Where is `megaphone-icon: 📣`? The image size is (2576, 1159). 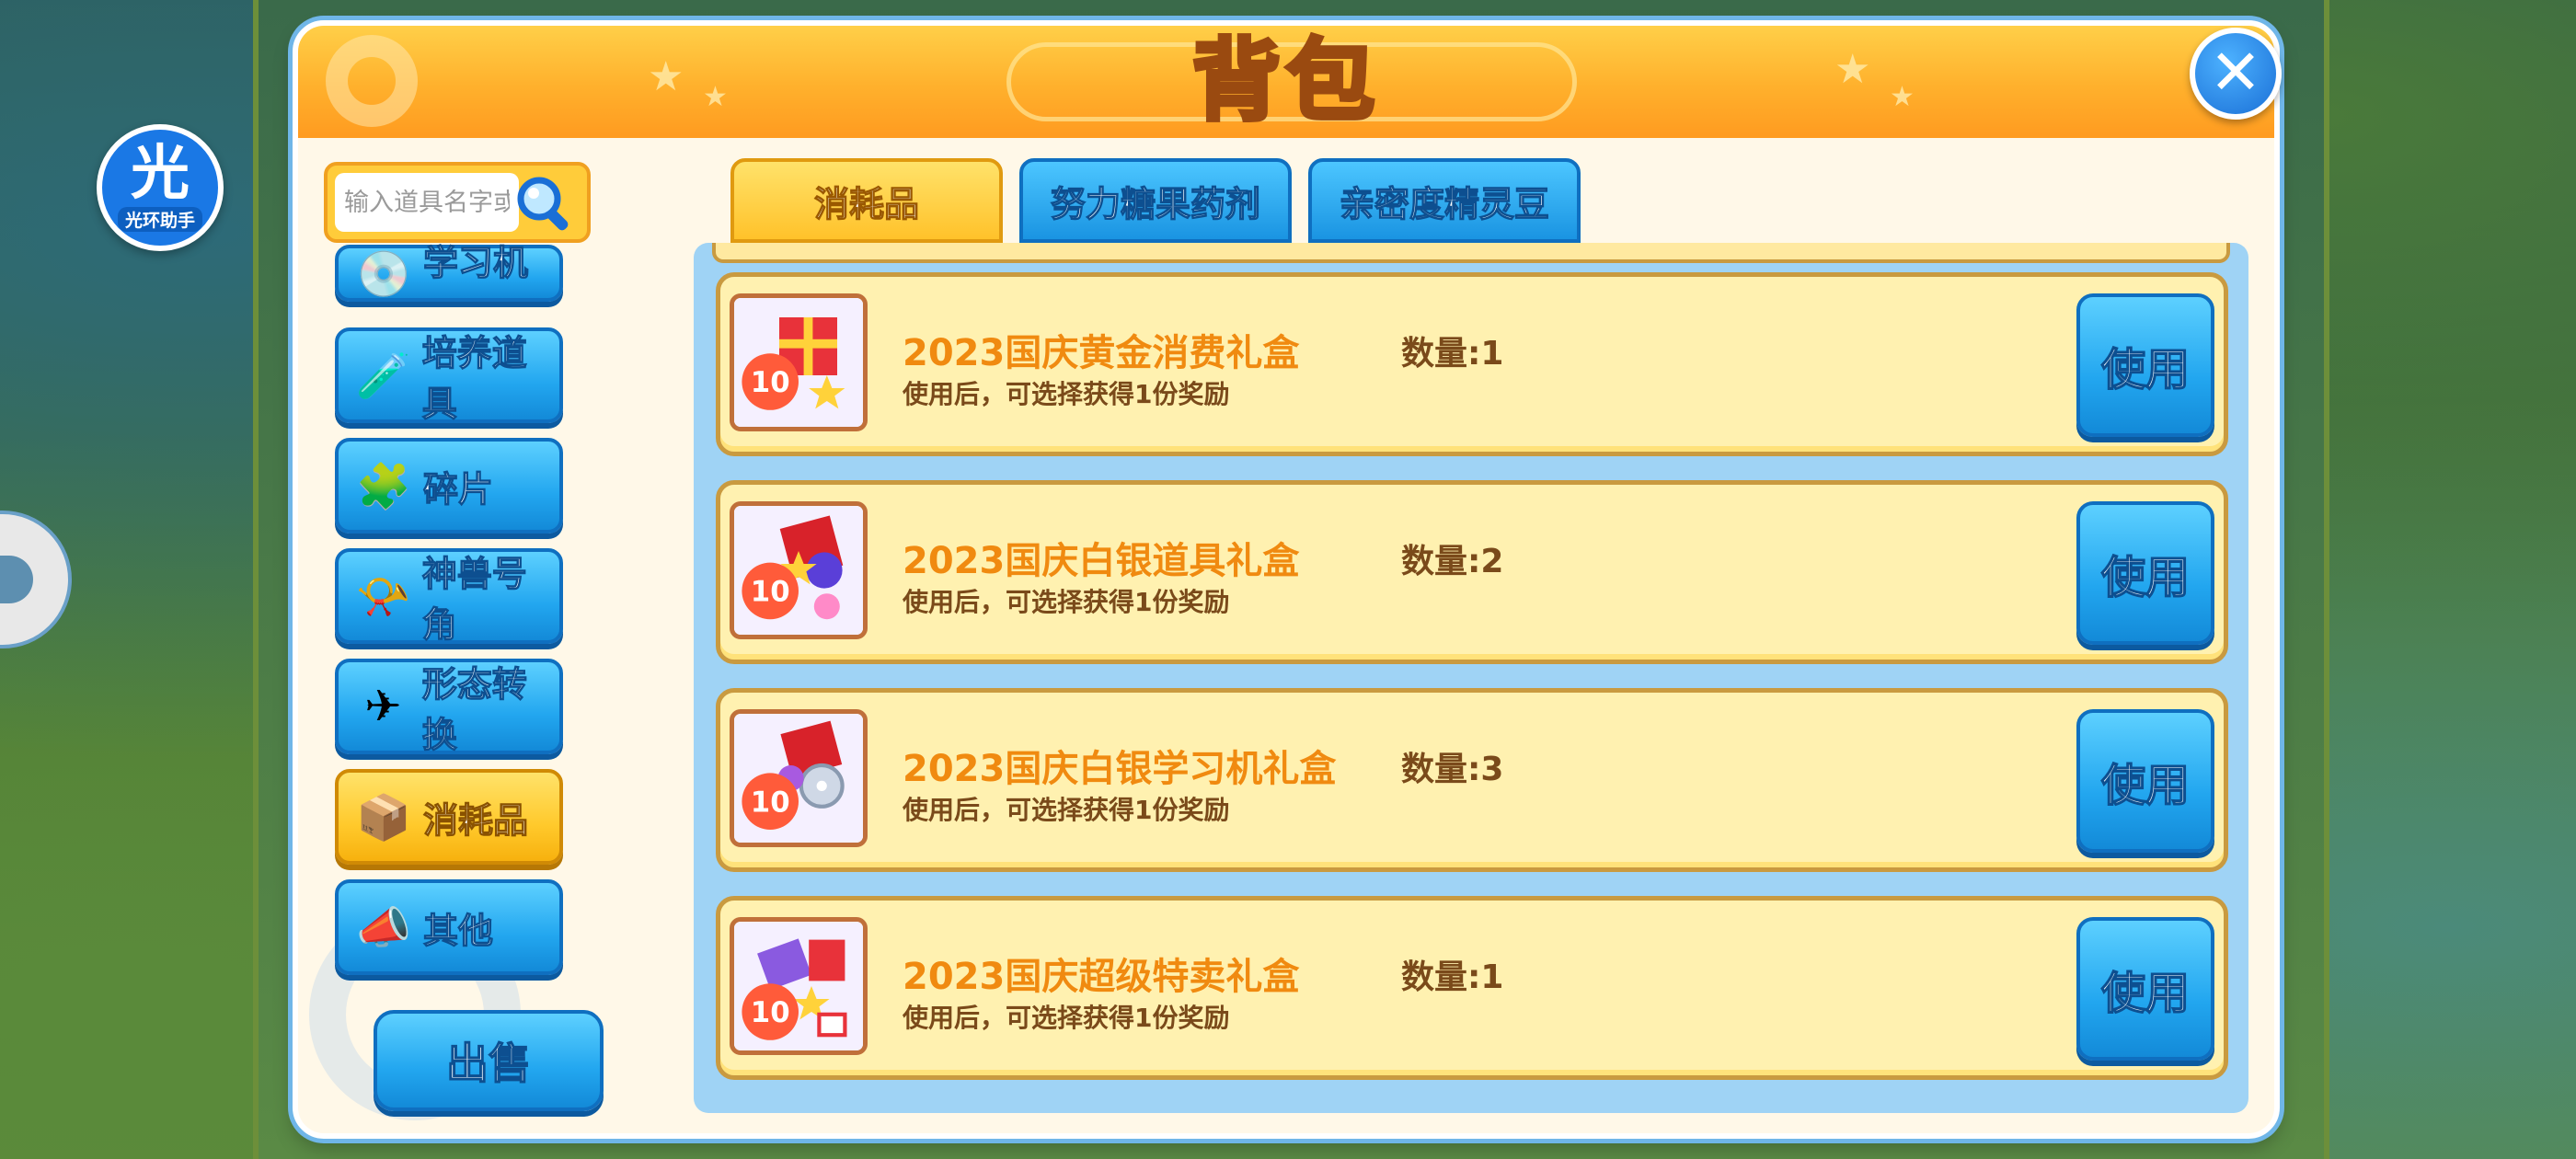 megaphone-icon: 📣 is located at coordinates (383, 927).